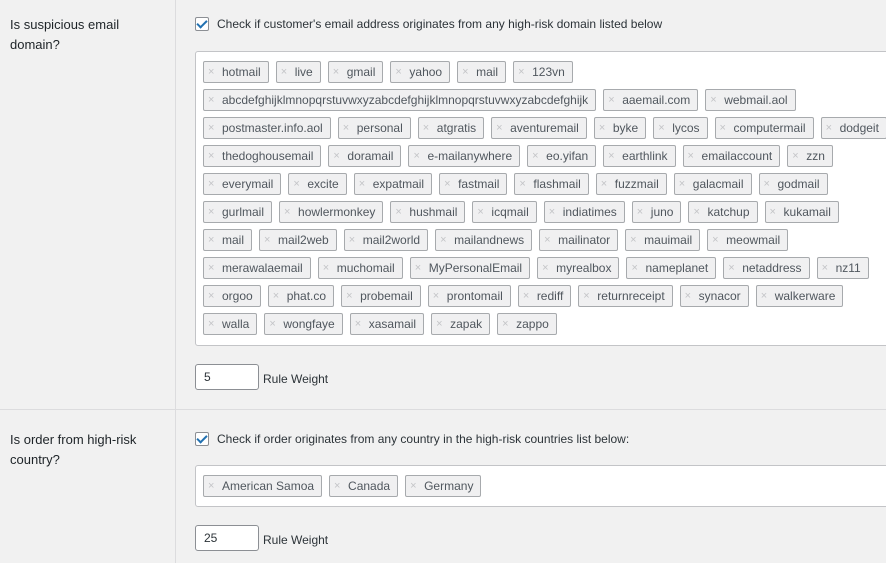 Image resolution: width=886 pixels, height=563 pixels. Describe the element at coordinates (398, 184) in the screenshot. I see `domain-tag-label: expatmail` at that location.